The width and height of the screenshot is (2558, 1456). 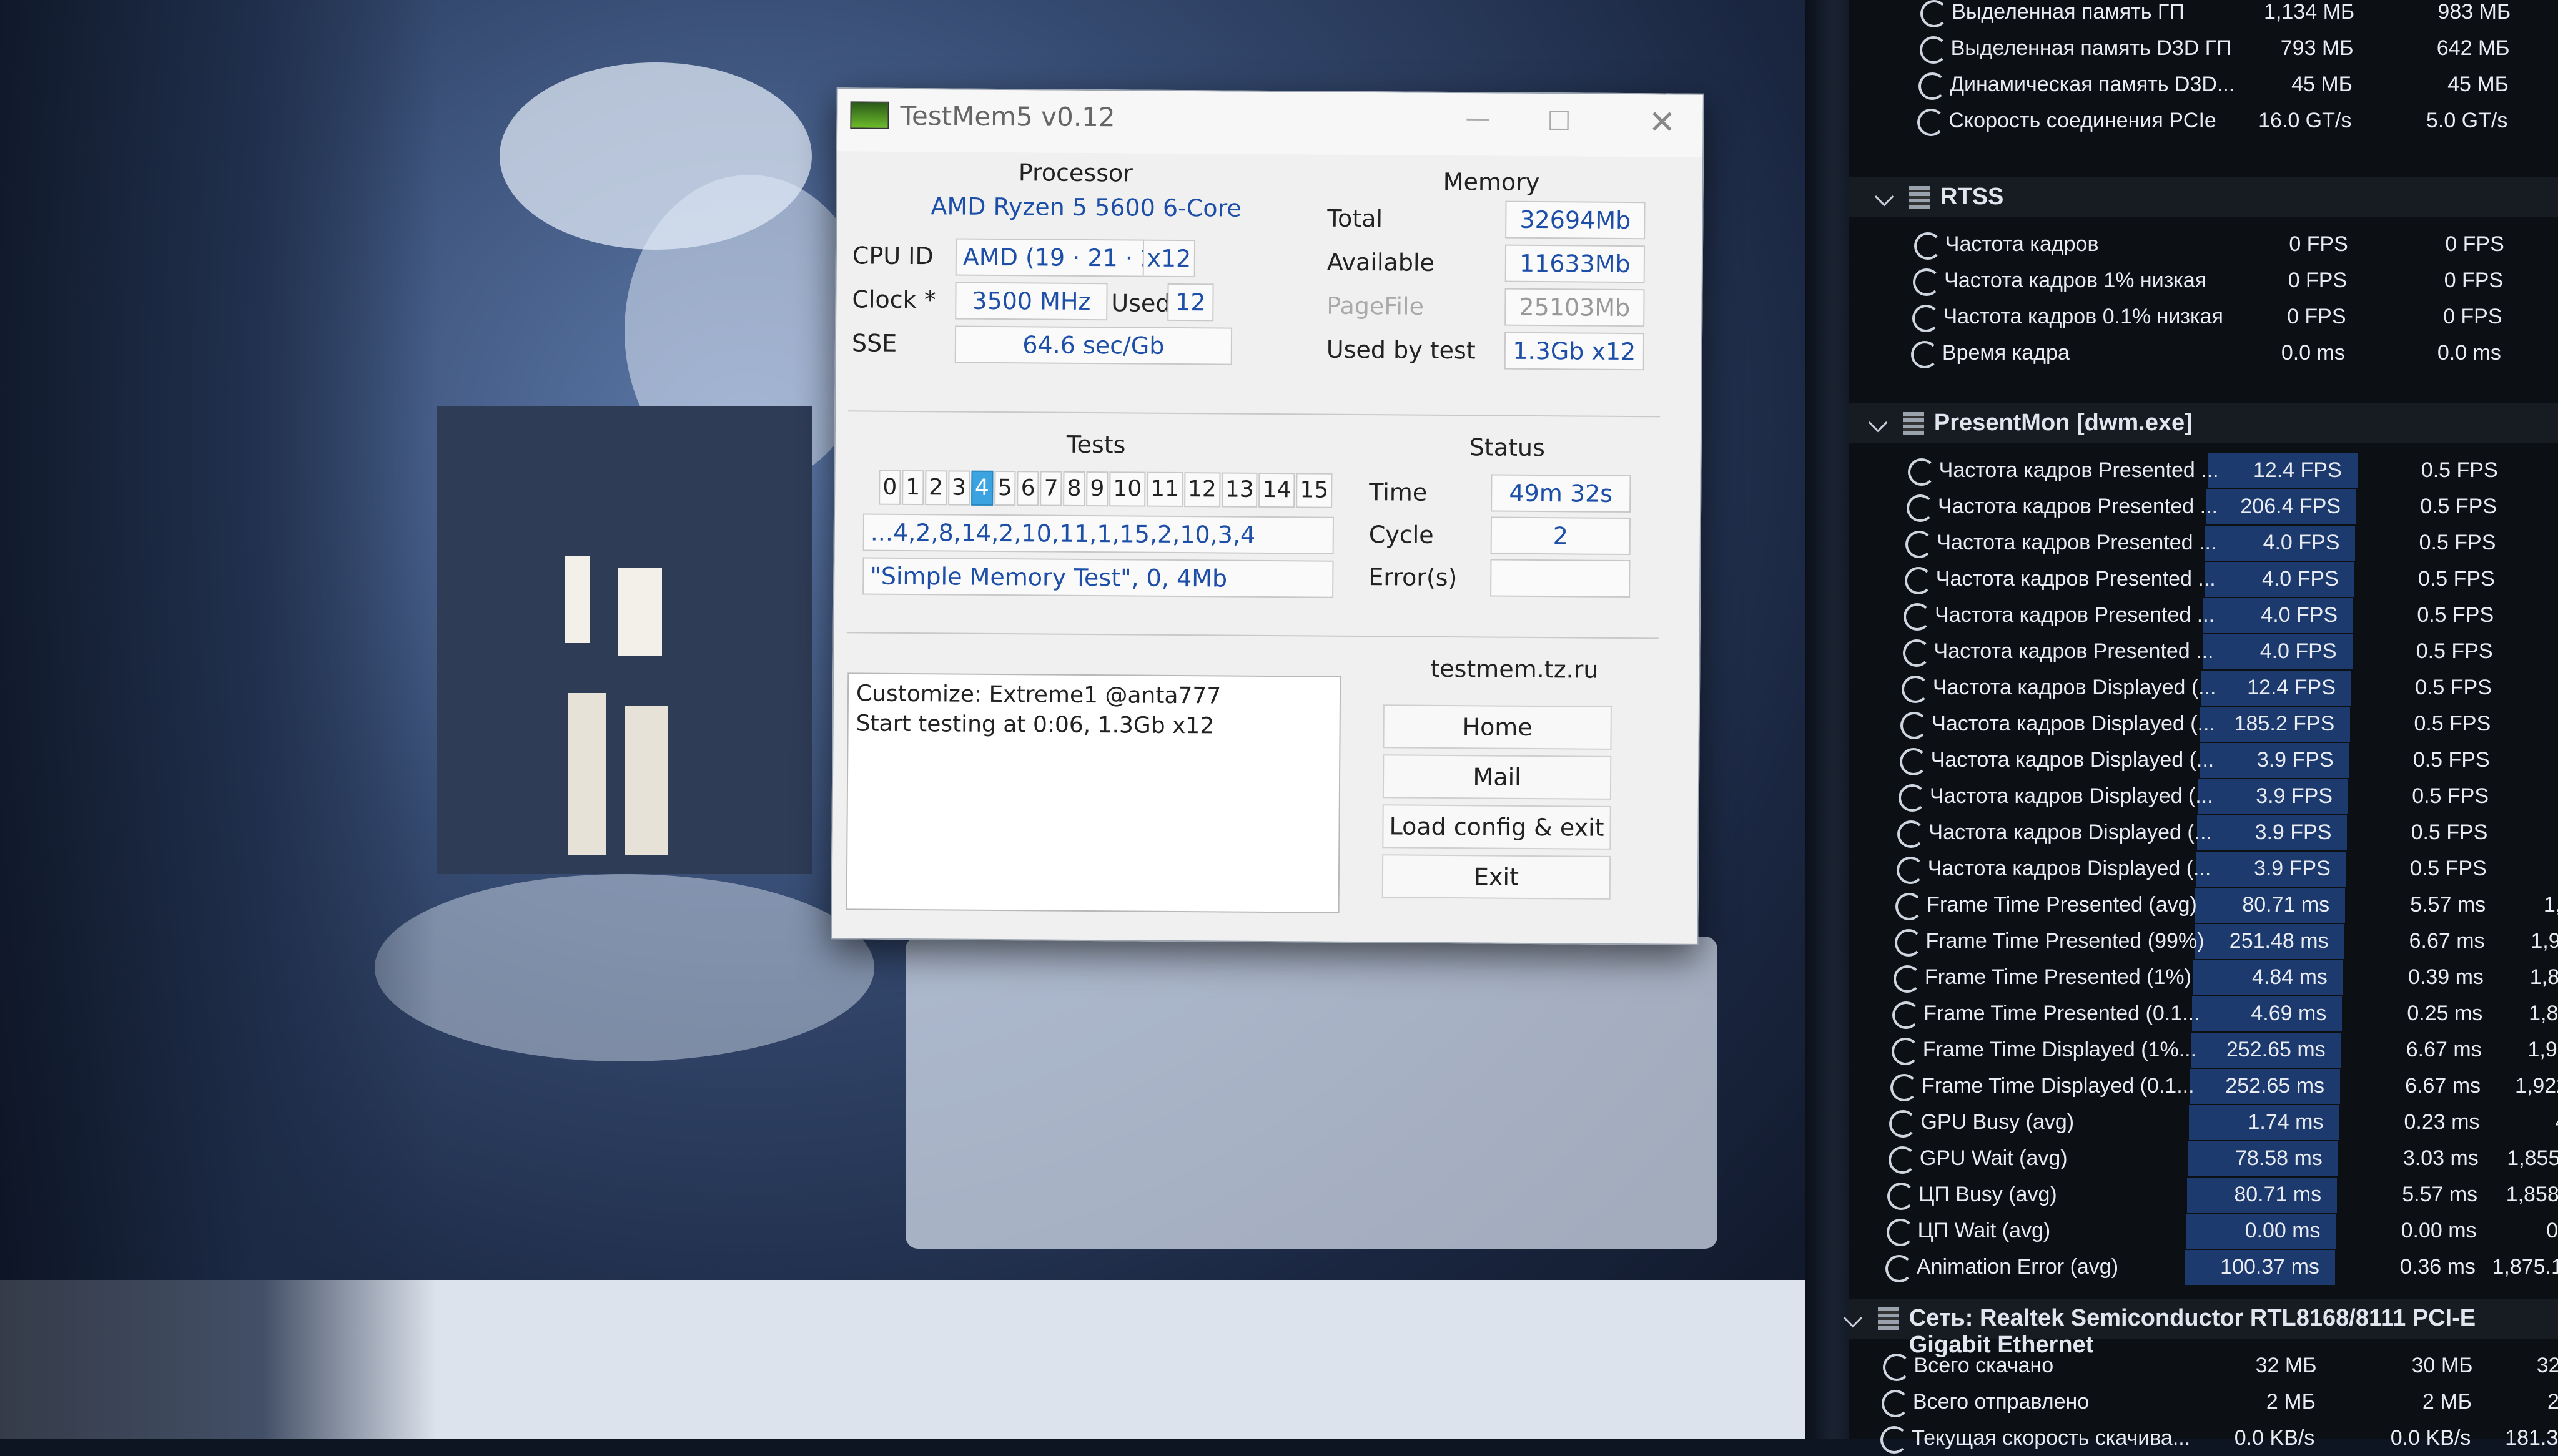 What do you see at coordinates (2203, 1366) in the screenshot?
I see `monitor-row: Всего скачано 32 МБ 30 МБ 32` at bounding box center [2203, 1366].